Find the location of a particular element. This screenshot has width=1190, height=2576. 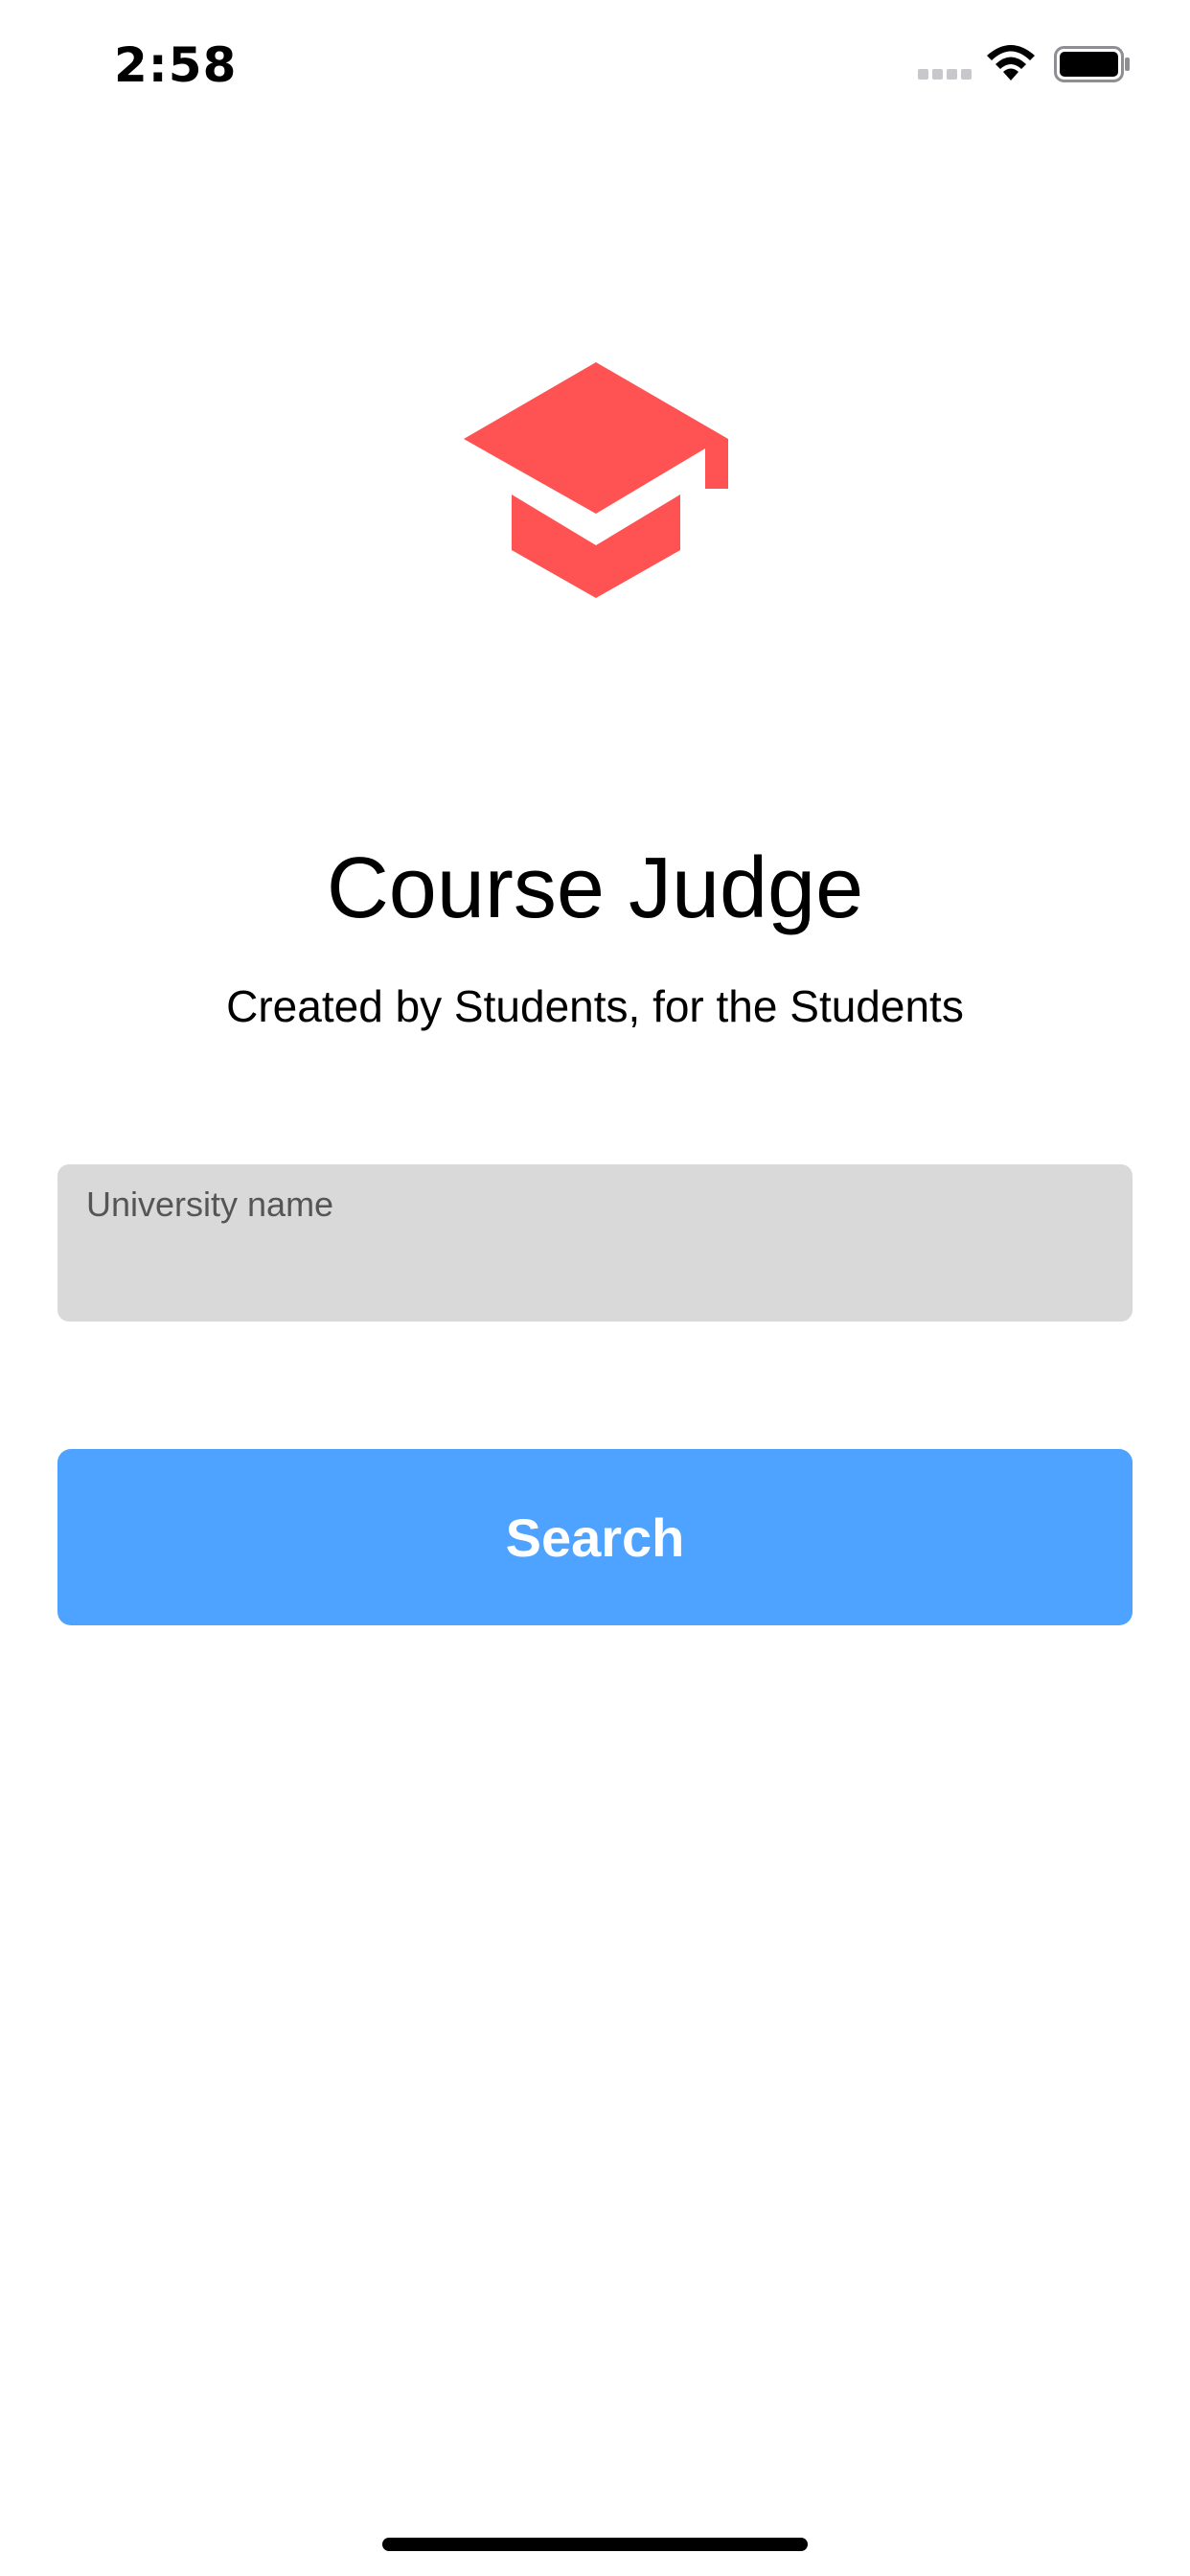

search-button: Search is located at coordinates (595, 1537).